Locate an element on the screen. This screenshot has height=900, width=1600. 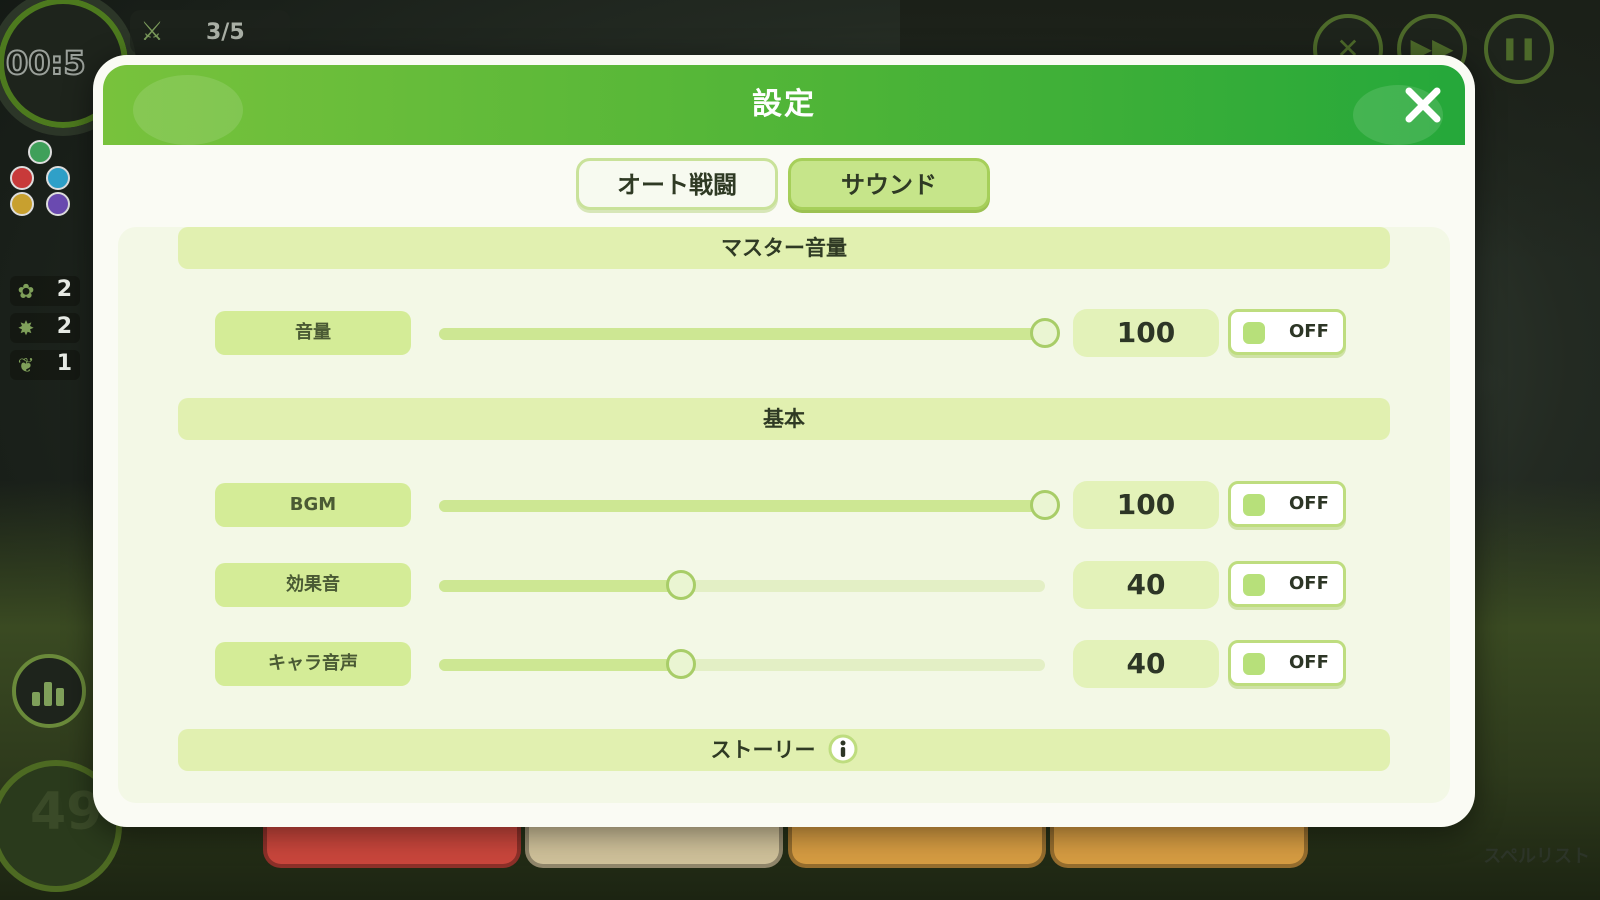
row-label: 効果音 is located at coordinates (313, 585).